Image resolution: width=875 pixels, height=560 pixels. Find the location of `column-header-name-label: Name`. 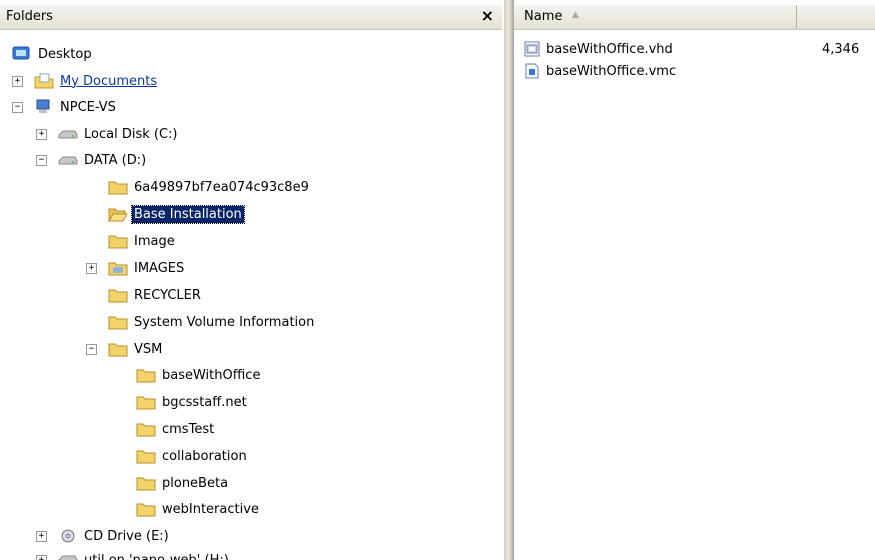

column-header-name-label: Name is located at coordinates (543, 16).